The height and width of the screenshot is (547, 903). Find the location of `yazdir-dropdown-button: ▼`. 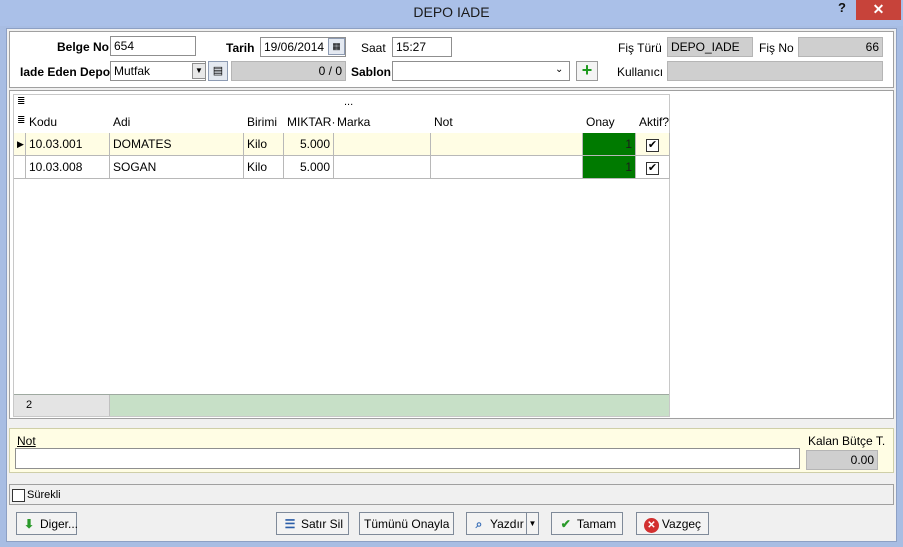

yazdir-dropdown-button: ▼ is located at coordinates (532, 523).